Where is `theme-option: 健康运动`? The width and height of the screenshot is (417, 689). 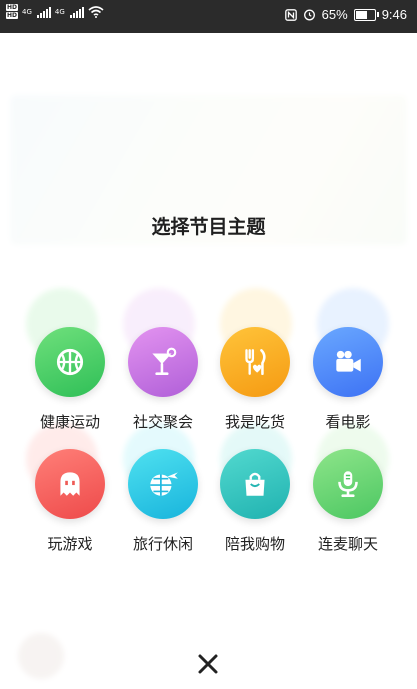
theme-option: 健康运动 is located at coordinates (70, 379).